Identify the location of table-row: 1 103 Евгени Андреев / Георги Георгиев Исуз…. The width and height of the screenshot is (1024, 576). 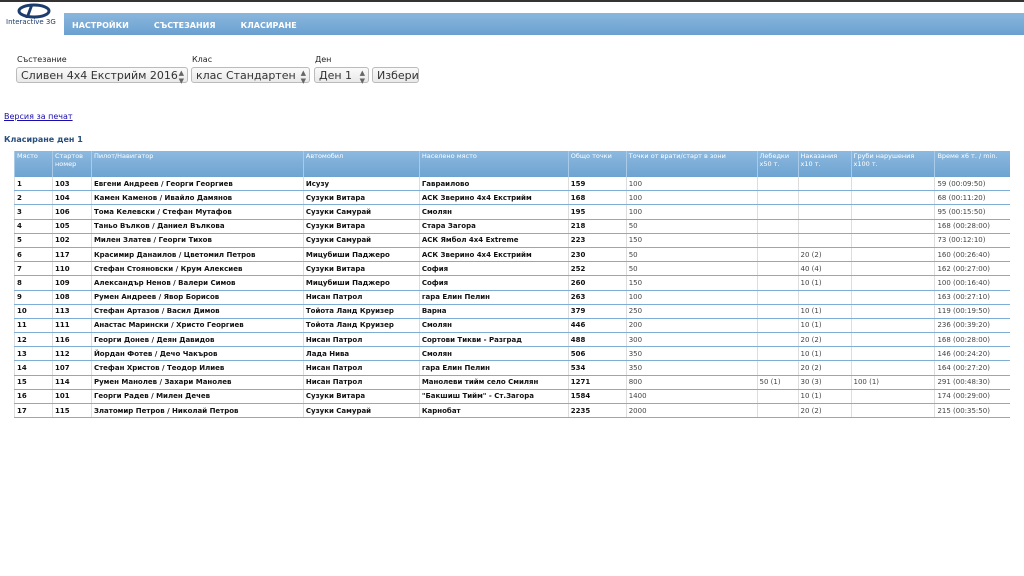
(512, 184).